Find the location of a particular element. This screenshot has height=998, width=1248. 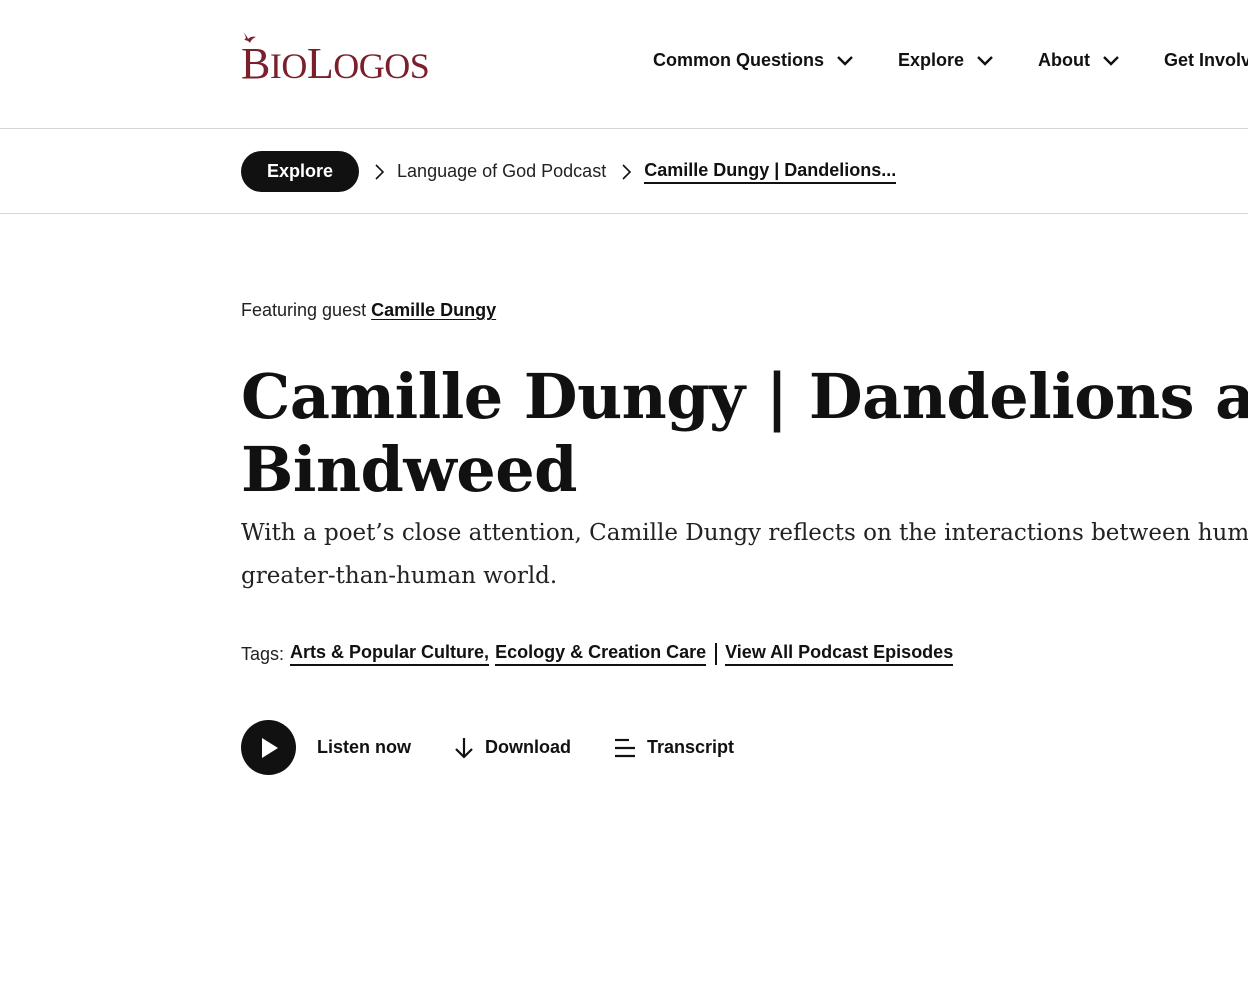

nav-label: Explore is located at coordinates (931, 60).